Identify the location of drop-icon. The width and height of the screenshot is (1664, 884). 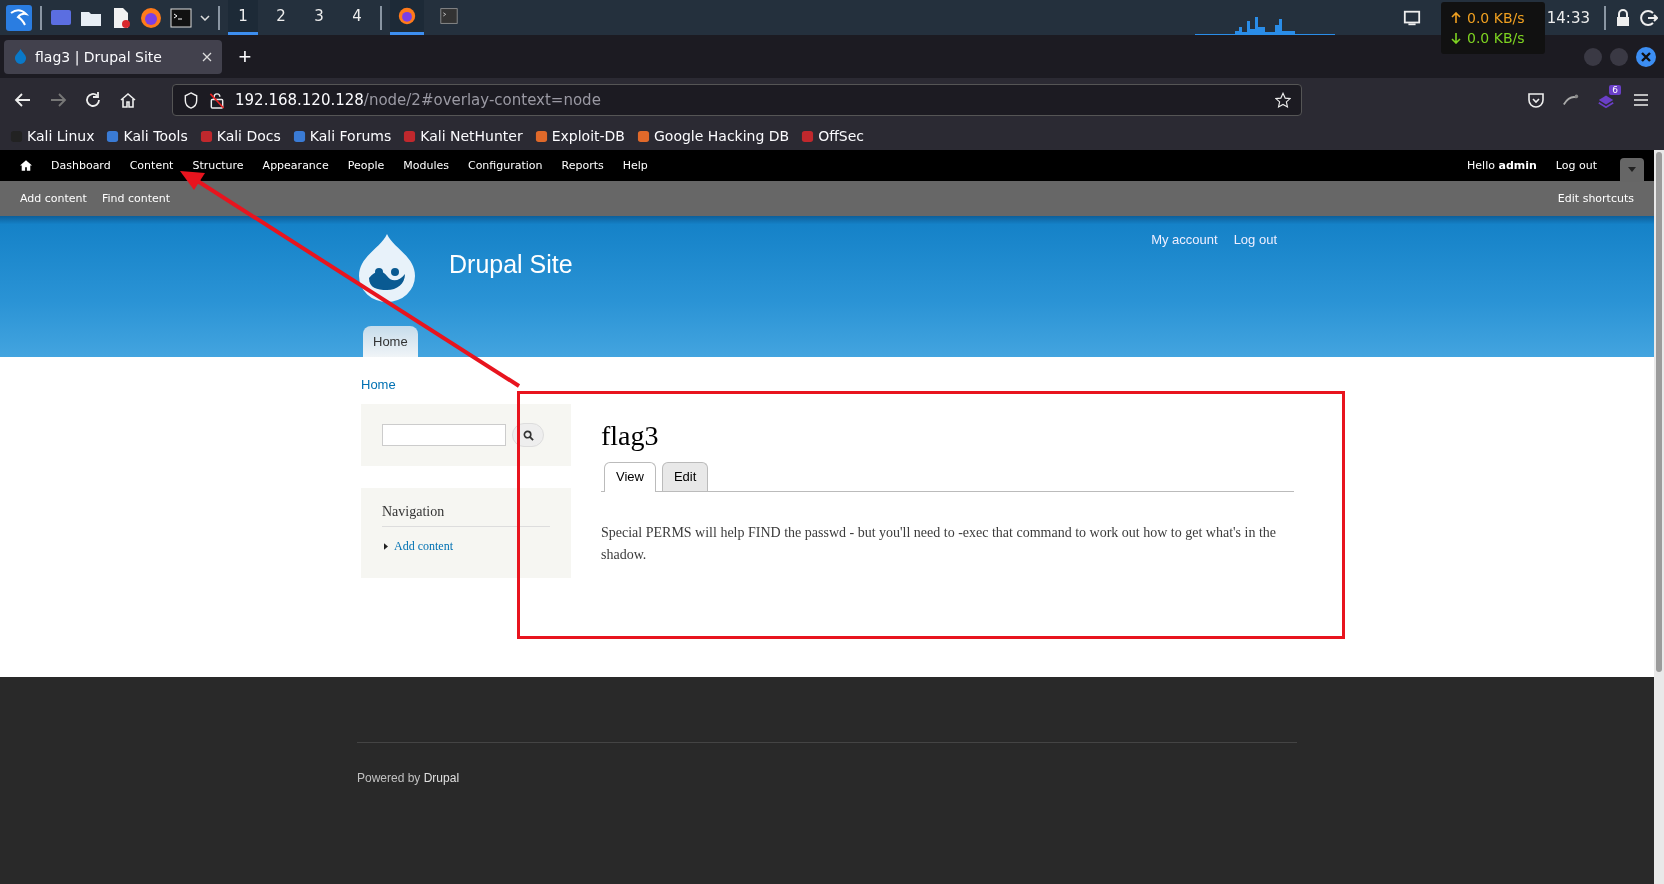
(20, 56).